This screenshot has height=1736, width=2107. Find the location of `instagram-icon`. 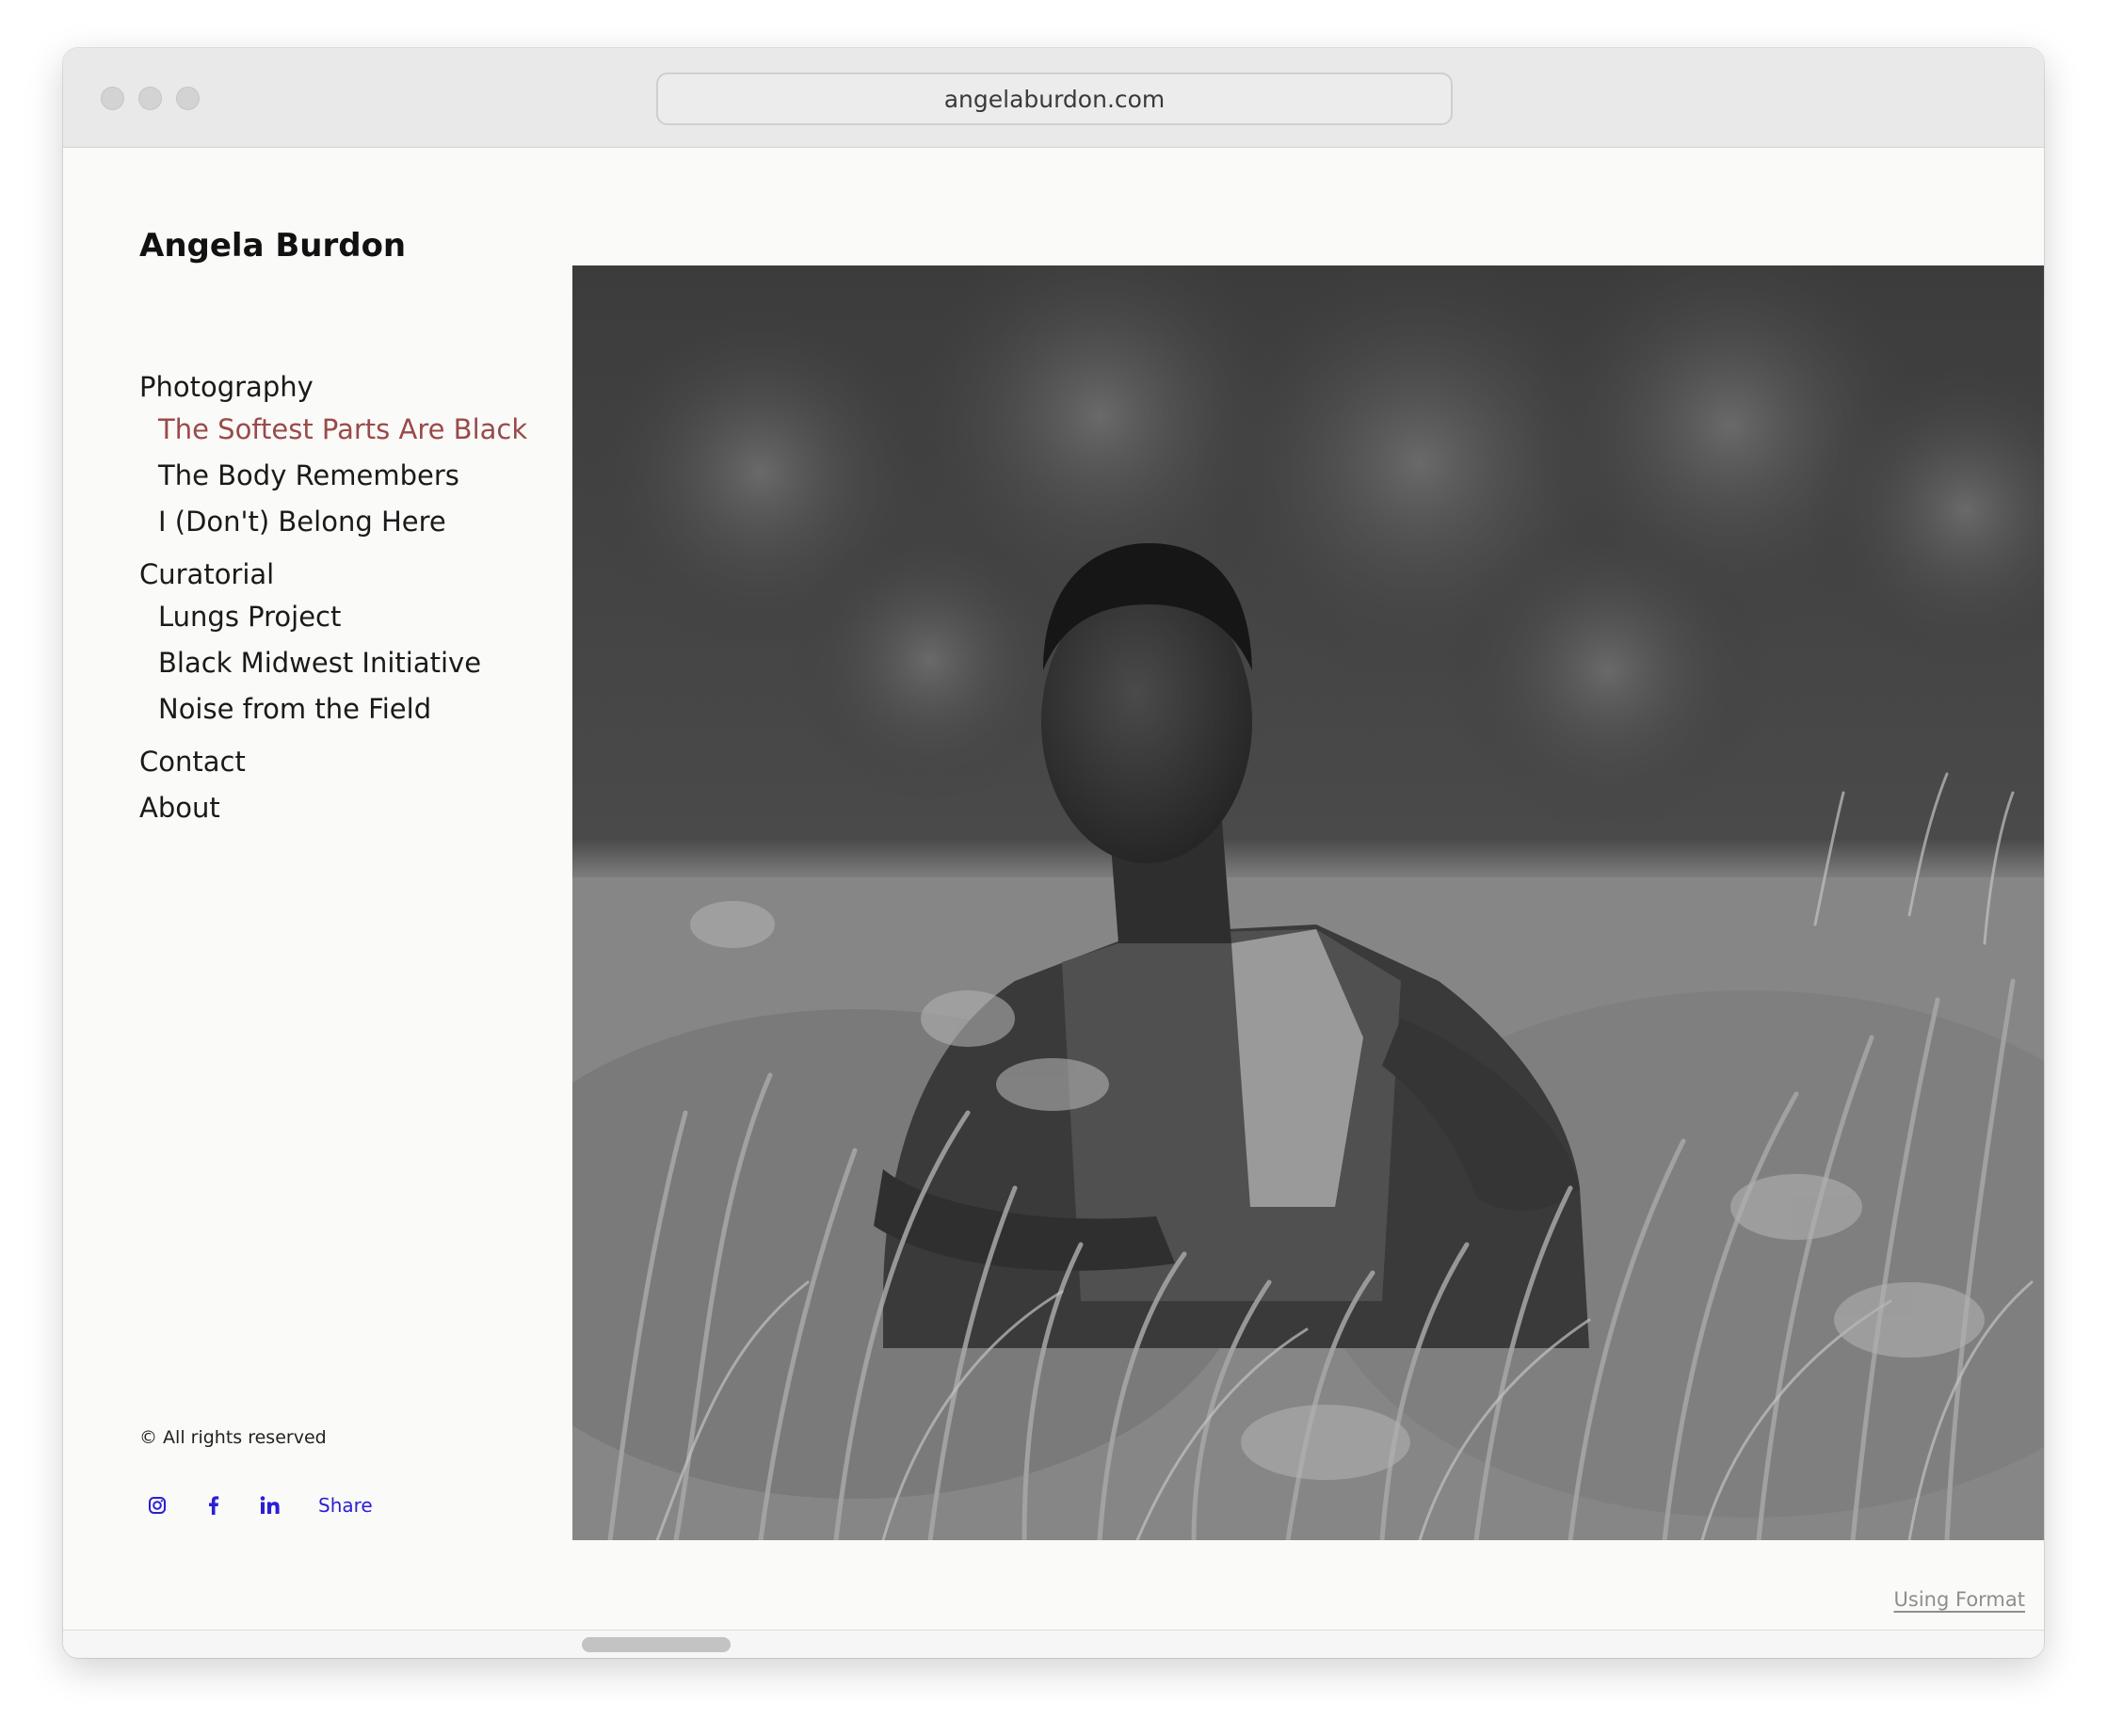

instagram-icon is located at coordinates (157, 1505).